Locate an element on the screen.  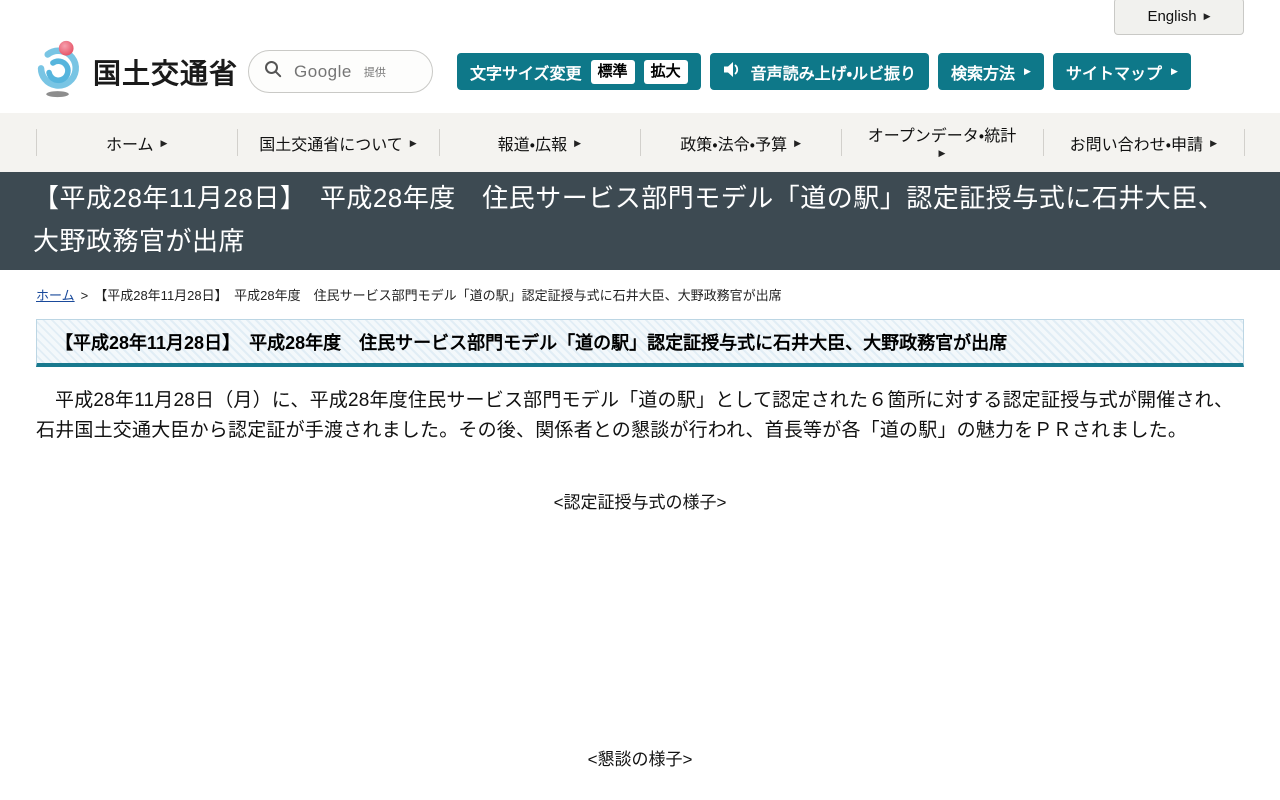
nav-item-contact: お問い合わせ・申請 ▶ is located at coordinates (1144, 142).